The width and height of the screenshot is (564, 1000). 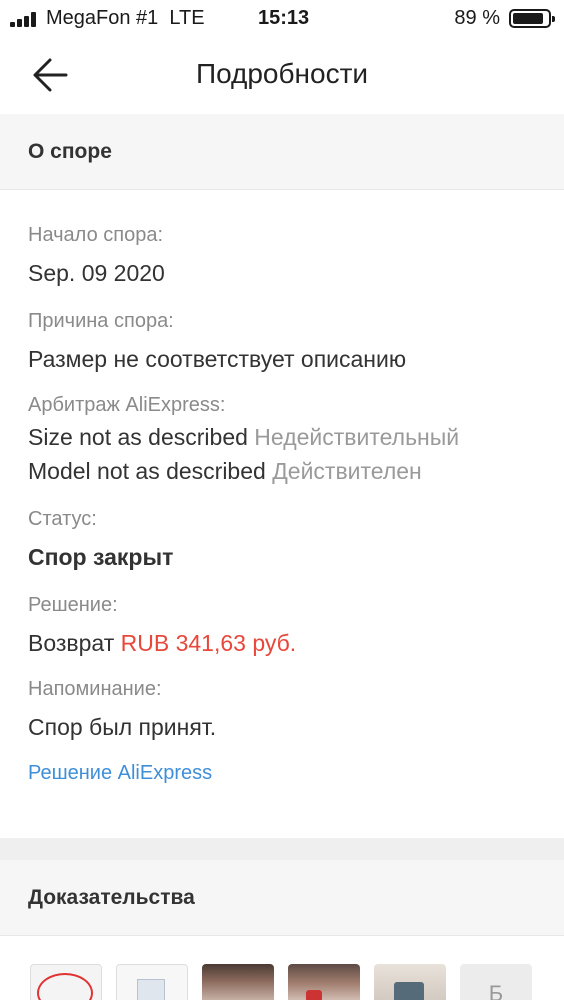 I want to click on decision-label: Решение:, so click(x=73, y=605).